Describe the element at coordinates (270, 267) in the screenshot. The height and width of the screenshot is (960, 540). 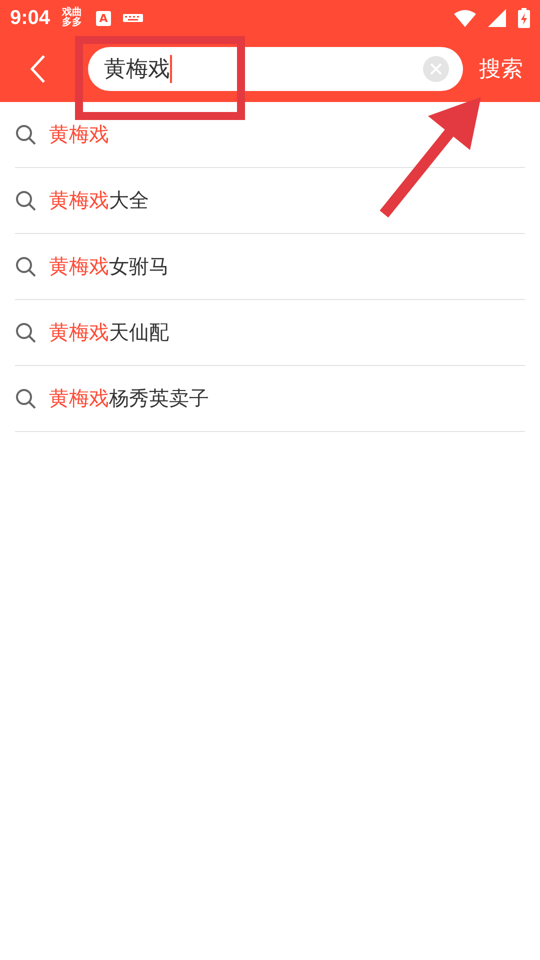
I see `suggestion-item: 黄梅戏女驸马` at that location.